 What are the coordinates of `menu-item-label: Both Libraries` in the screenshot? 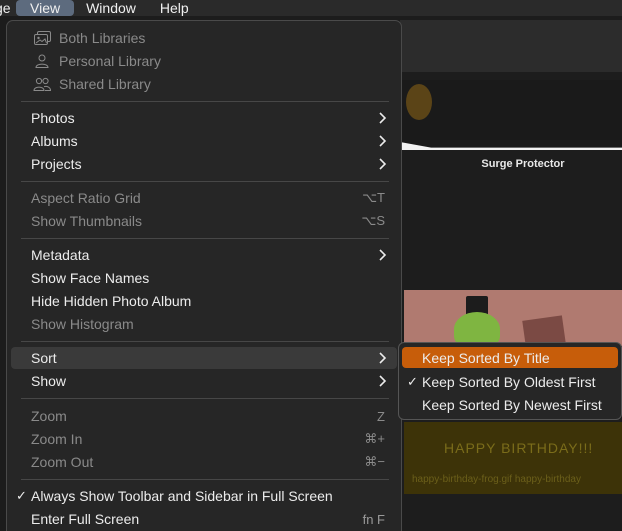 It's located at (102, 38).